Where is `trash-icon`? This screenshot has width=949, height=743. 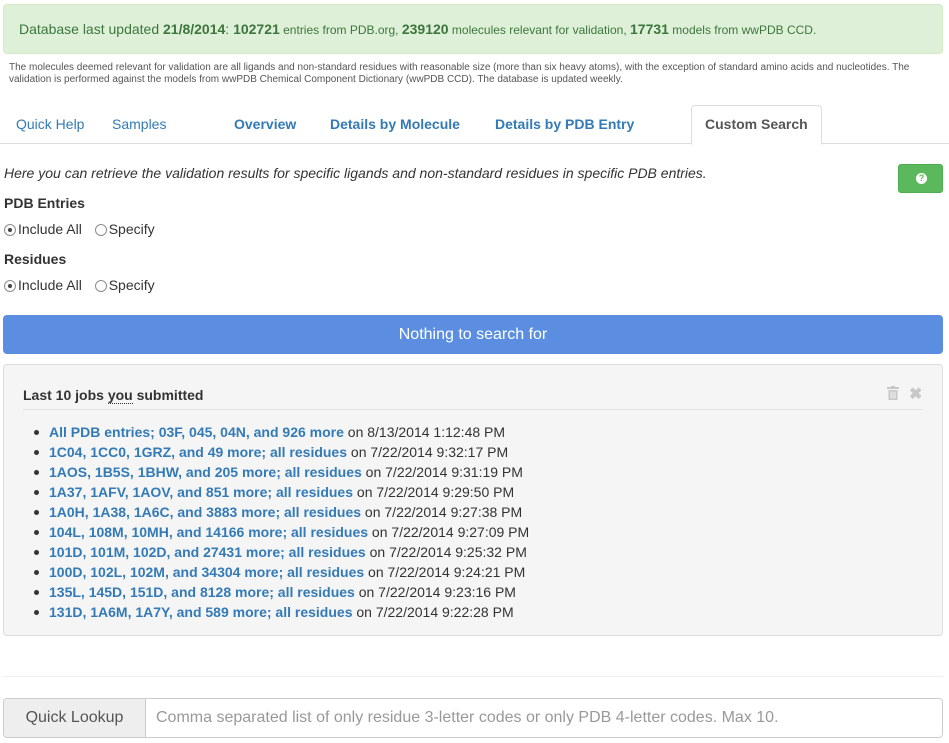 trash-icon is located at coordinates (893, 393).